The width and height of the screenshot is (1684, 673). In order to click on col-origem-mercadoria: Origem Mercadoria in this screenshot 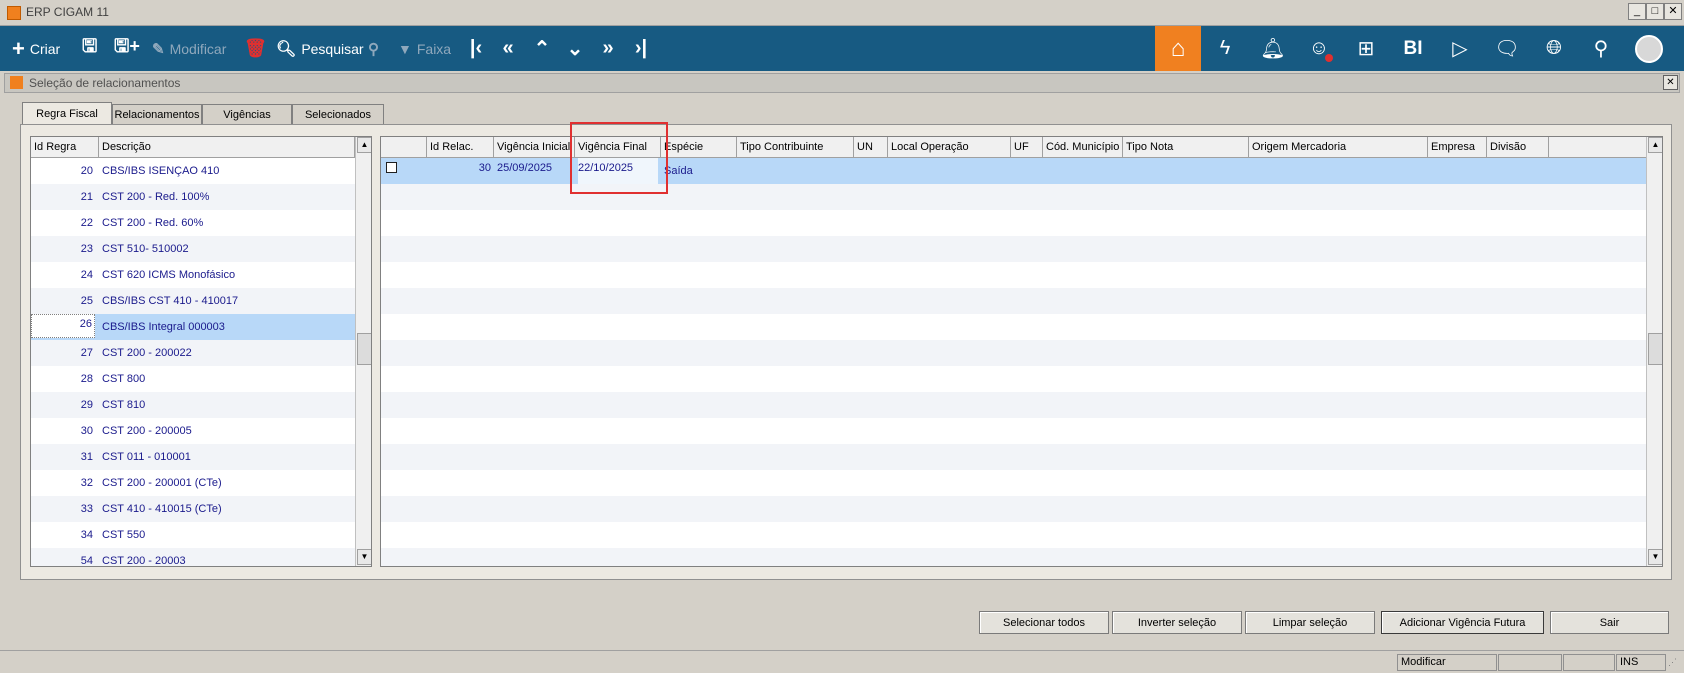, I will do `click(1338, 147)`.